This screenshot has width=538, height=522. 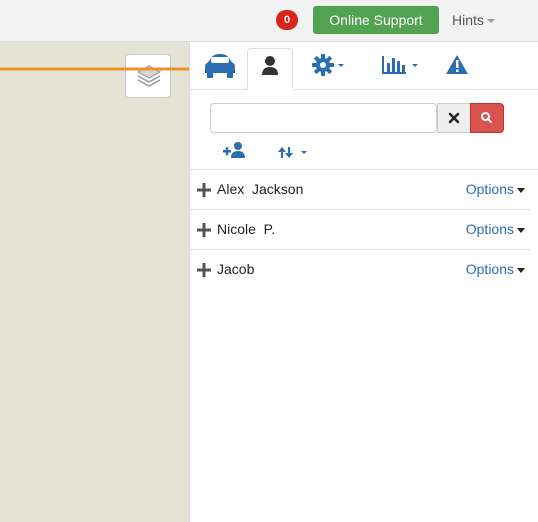 I want to click on tab-reports, so click(x=400, y=69).